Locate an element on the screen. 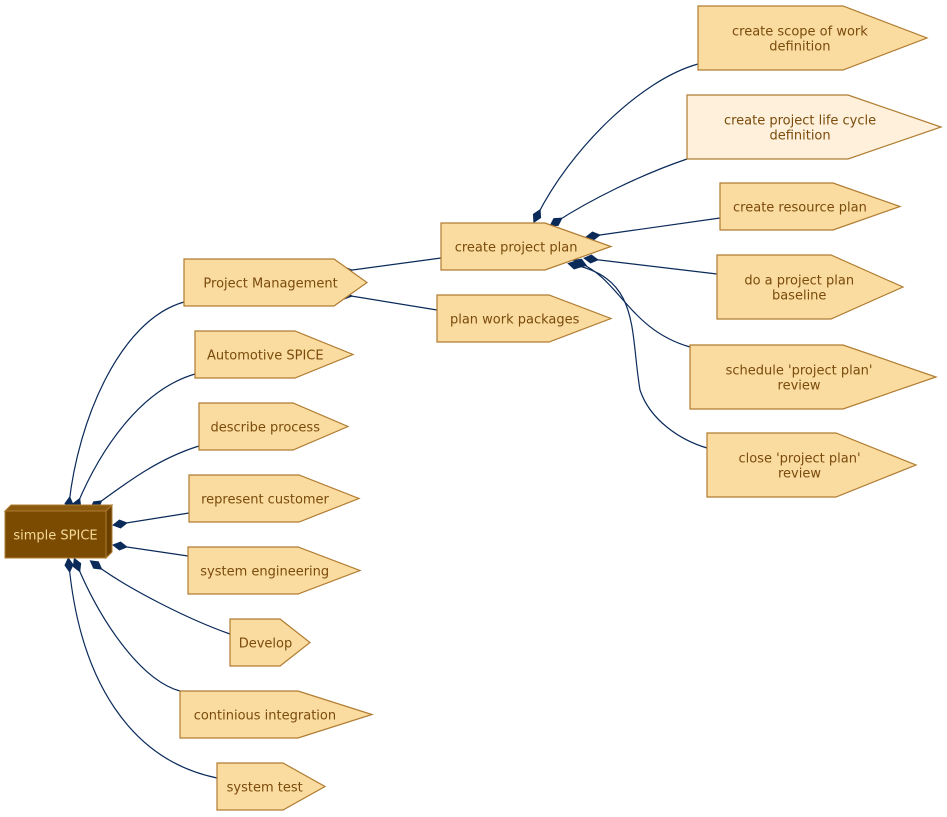 The image size is (947, 817). edge-project-management is located at coordinates (126, 403).